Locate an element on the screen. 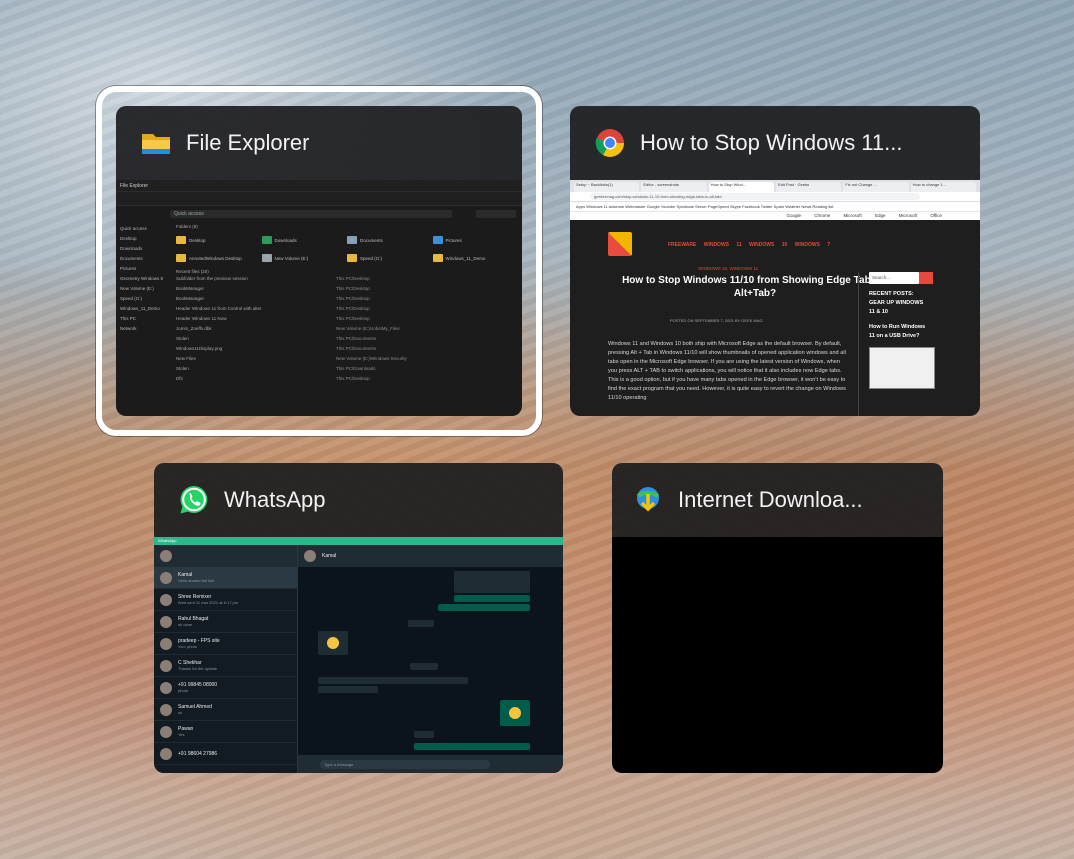 Image resolution: width=1074 pixels, height=859 pixels. chat-item: +91 98604 27986 is located at coordinates (225, 754).